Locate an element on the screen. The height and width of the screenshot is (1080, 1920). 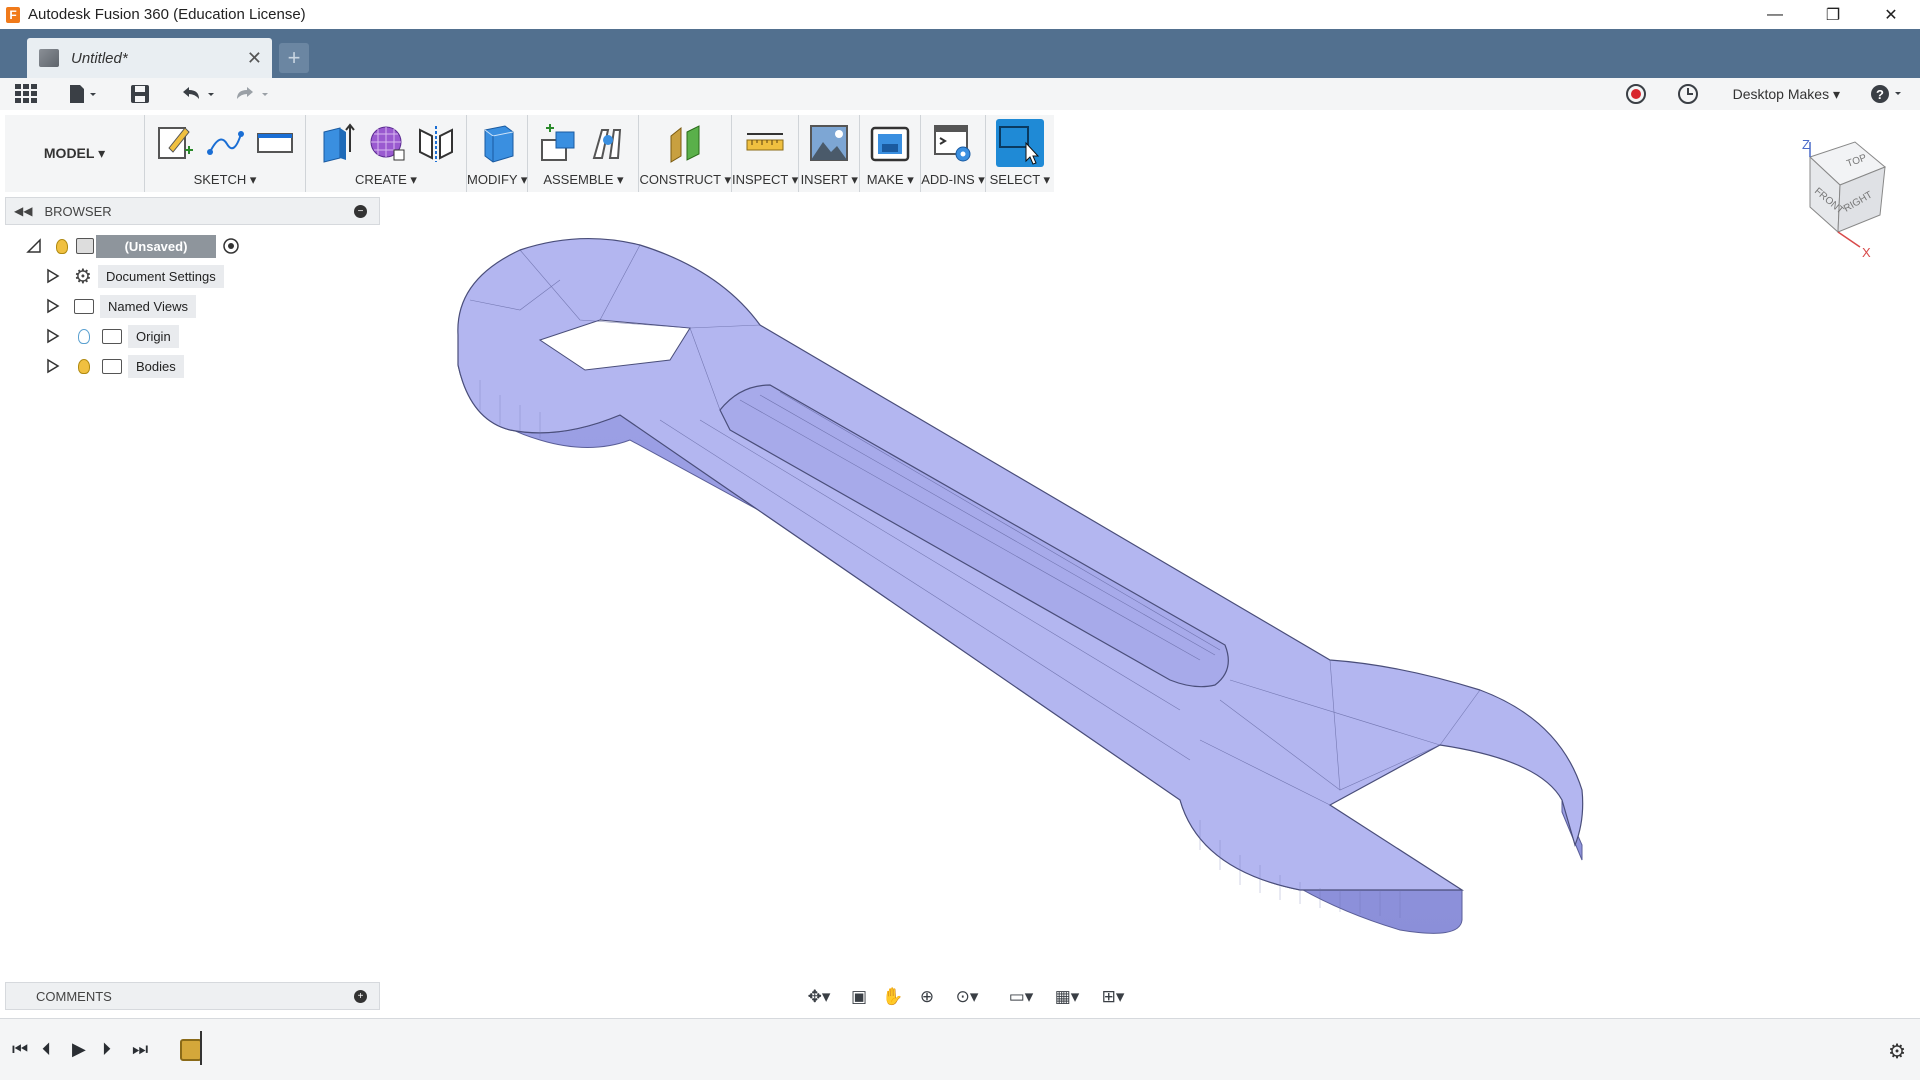
restore-button: ❐ is located at coordinates (1833, 14).